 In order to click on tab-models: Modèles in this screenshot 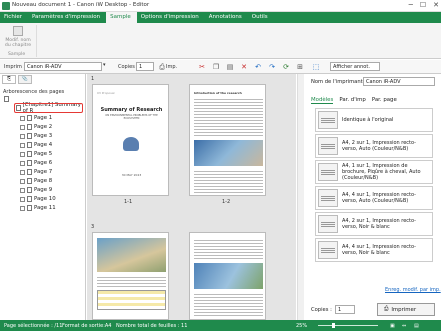, I will do `click(322, 100)`.